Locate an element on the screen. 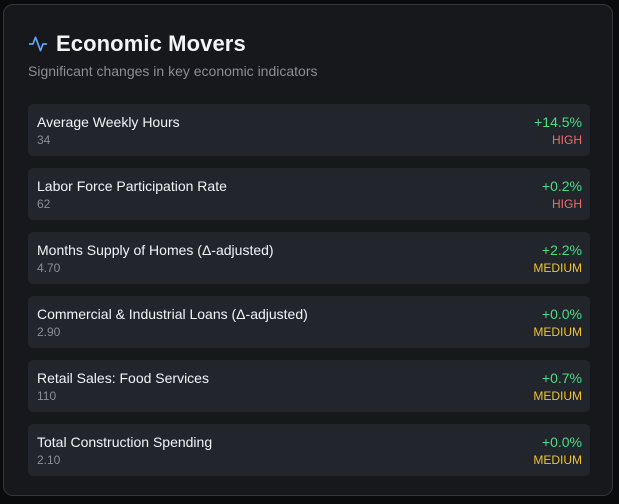 This screenshot has width=619, height=504. indicator-value: 2.10 is located at coordinates (49, 460).